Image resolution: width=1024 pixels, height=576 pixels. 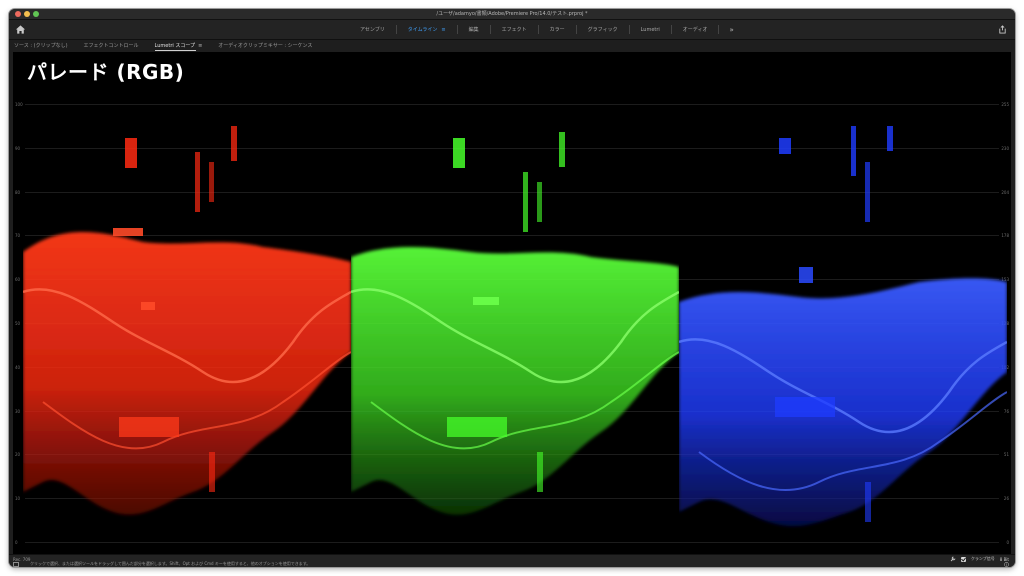 I want to click on workspace-tab-timeline: タイムライン ≡, so click(x=427, y=29).